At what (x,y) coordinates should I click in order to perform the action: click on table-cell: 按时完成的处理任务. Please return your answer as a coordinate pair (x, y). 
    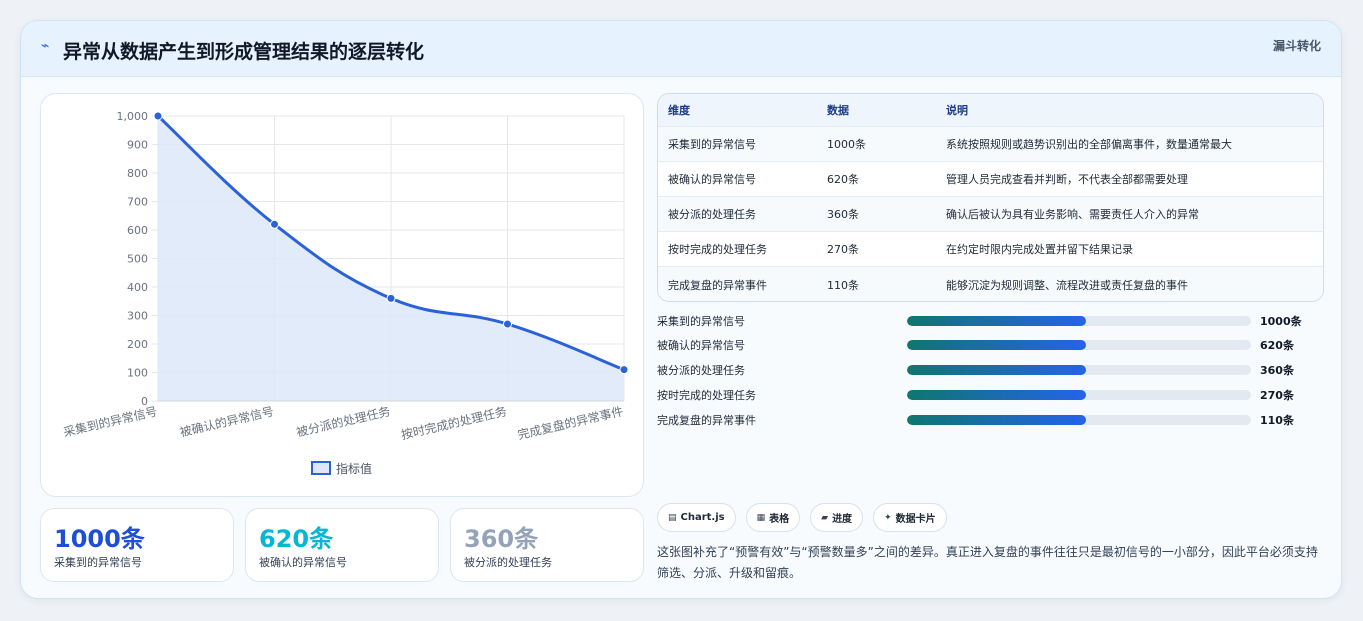
    Looking at the image, I should click on (717, 249).